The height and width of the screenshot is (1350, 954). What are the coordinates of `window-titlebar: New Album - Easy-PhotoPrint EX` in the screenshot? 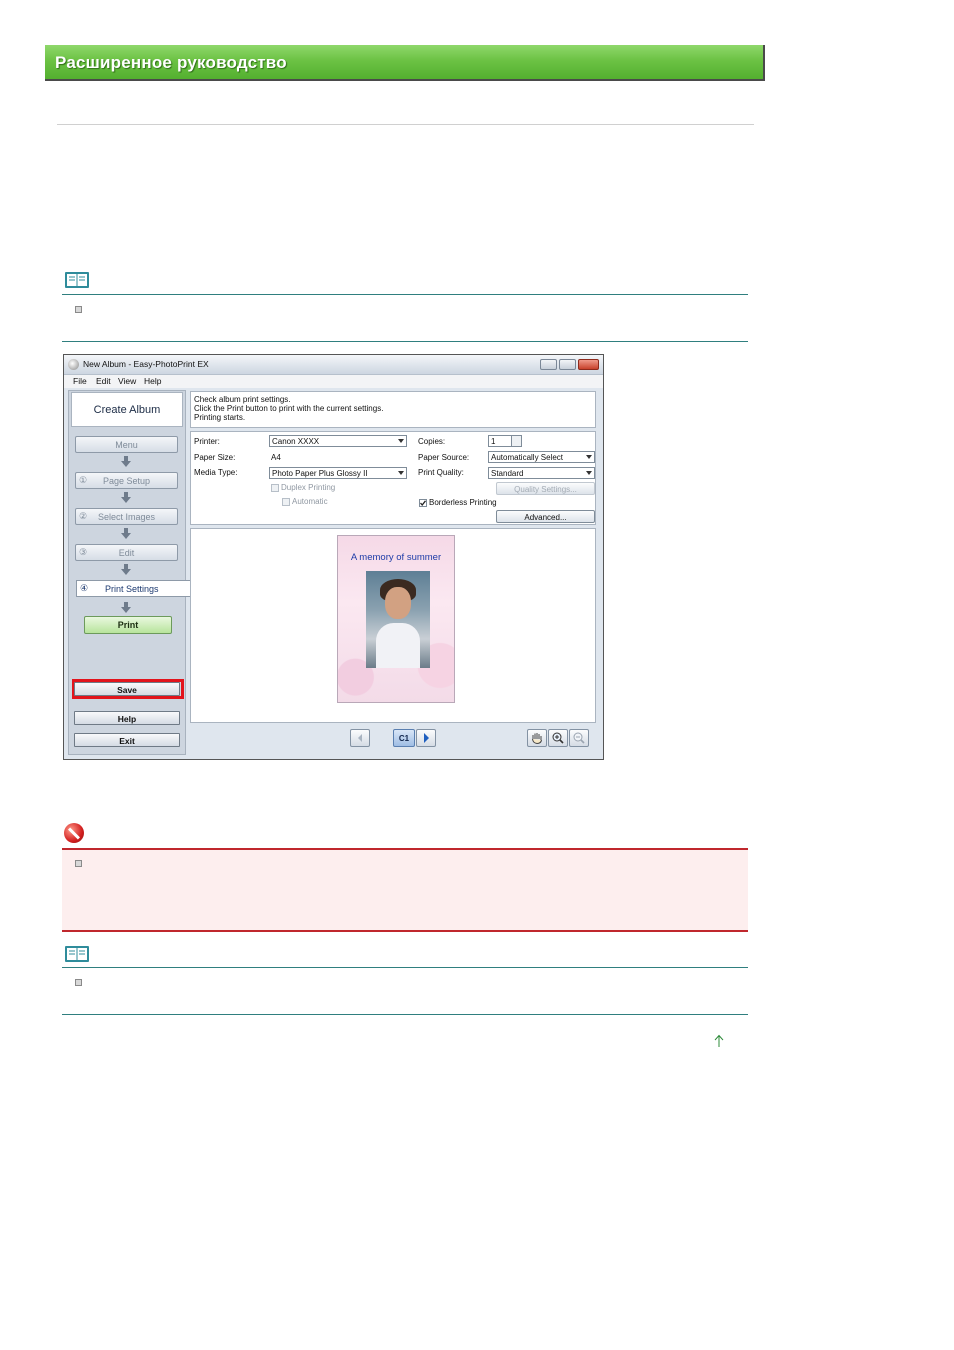 It's located at (333, 365).